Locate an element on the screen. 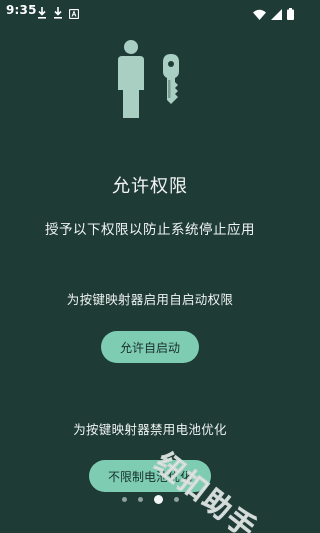 This screenshot has width=320, height=533. wifi-icon is located at coordinates (259, 14).